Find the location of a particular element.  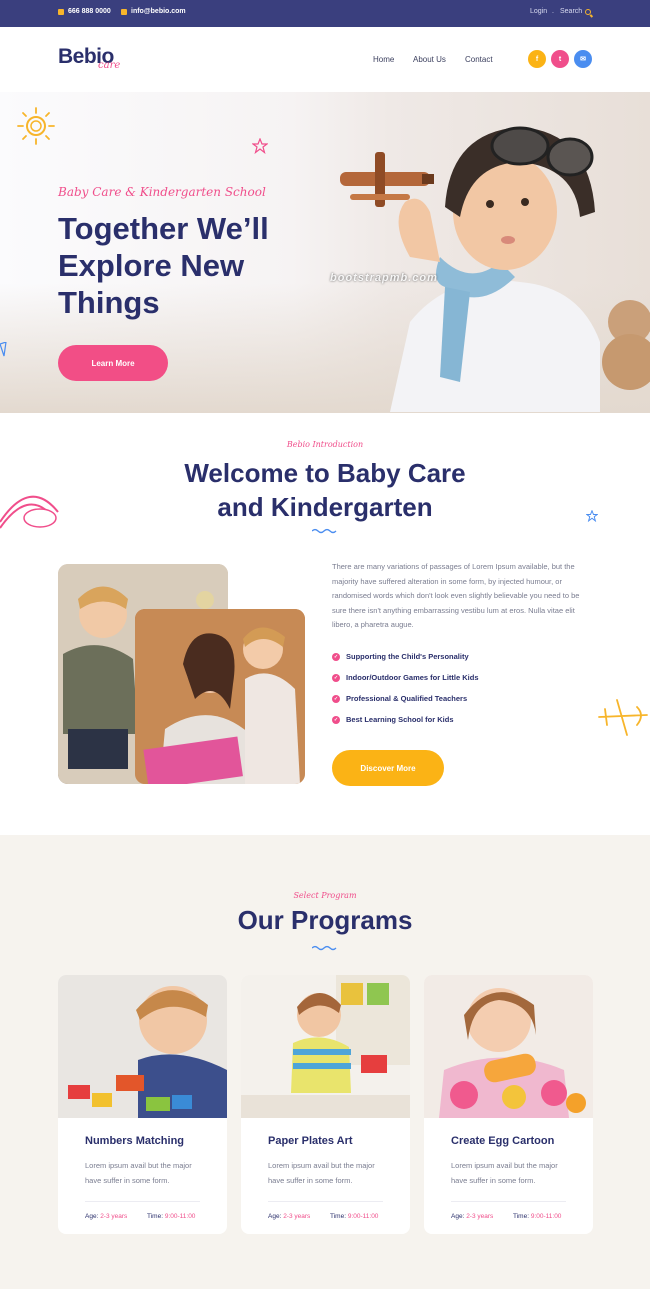

star-icon is located at coordinates (260, 146).